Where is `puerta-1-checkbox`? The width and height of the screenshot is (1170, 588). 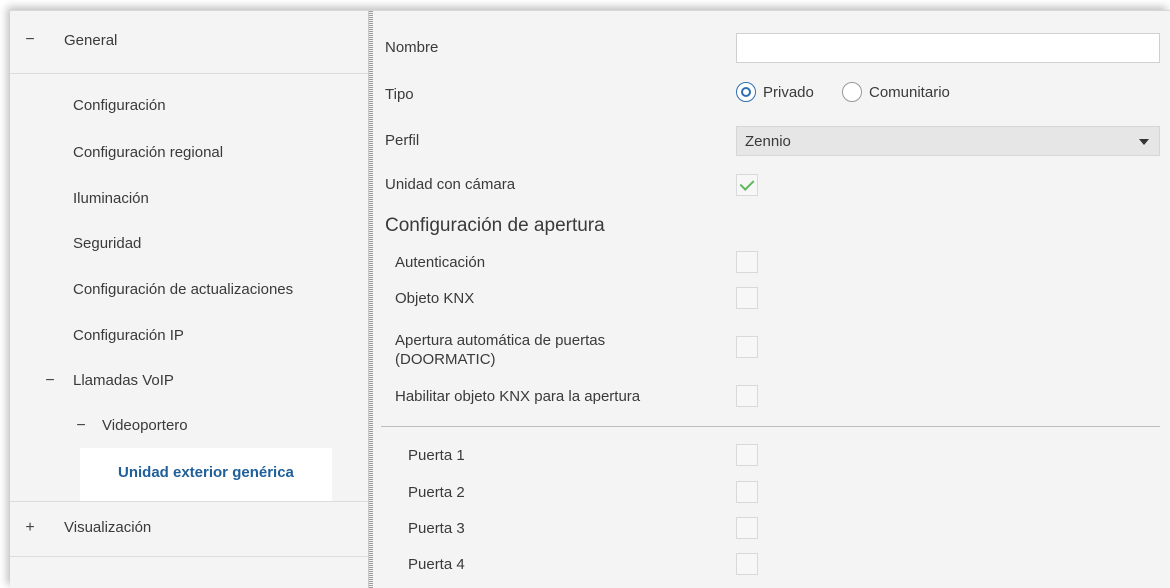
puerta-1-checkbox is located at coordinates (747, 455).